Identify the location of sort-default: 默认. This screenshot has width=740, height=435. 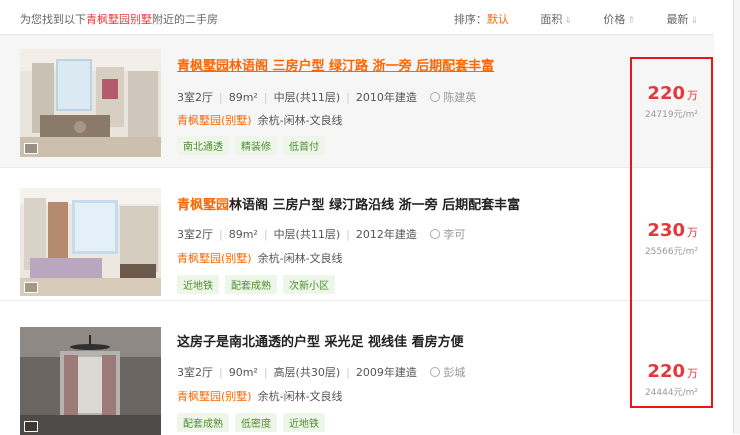
(498, 19).